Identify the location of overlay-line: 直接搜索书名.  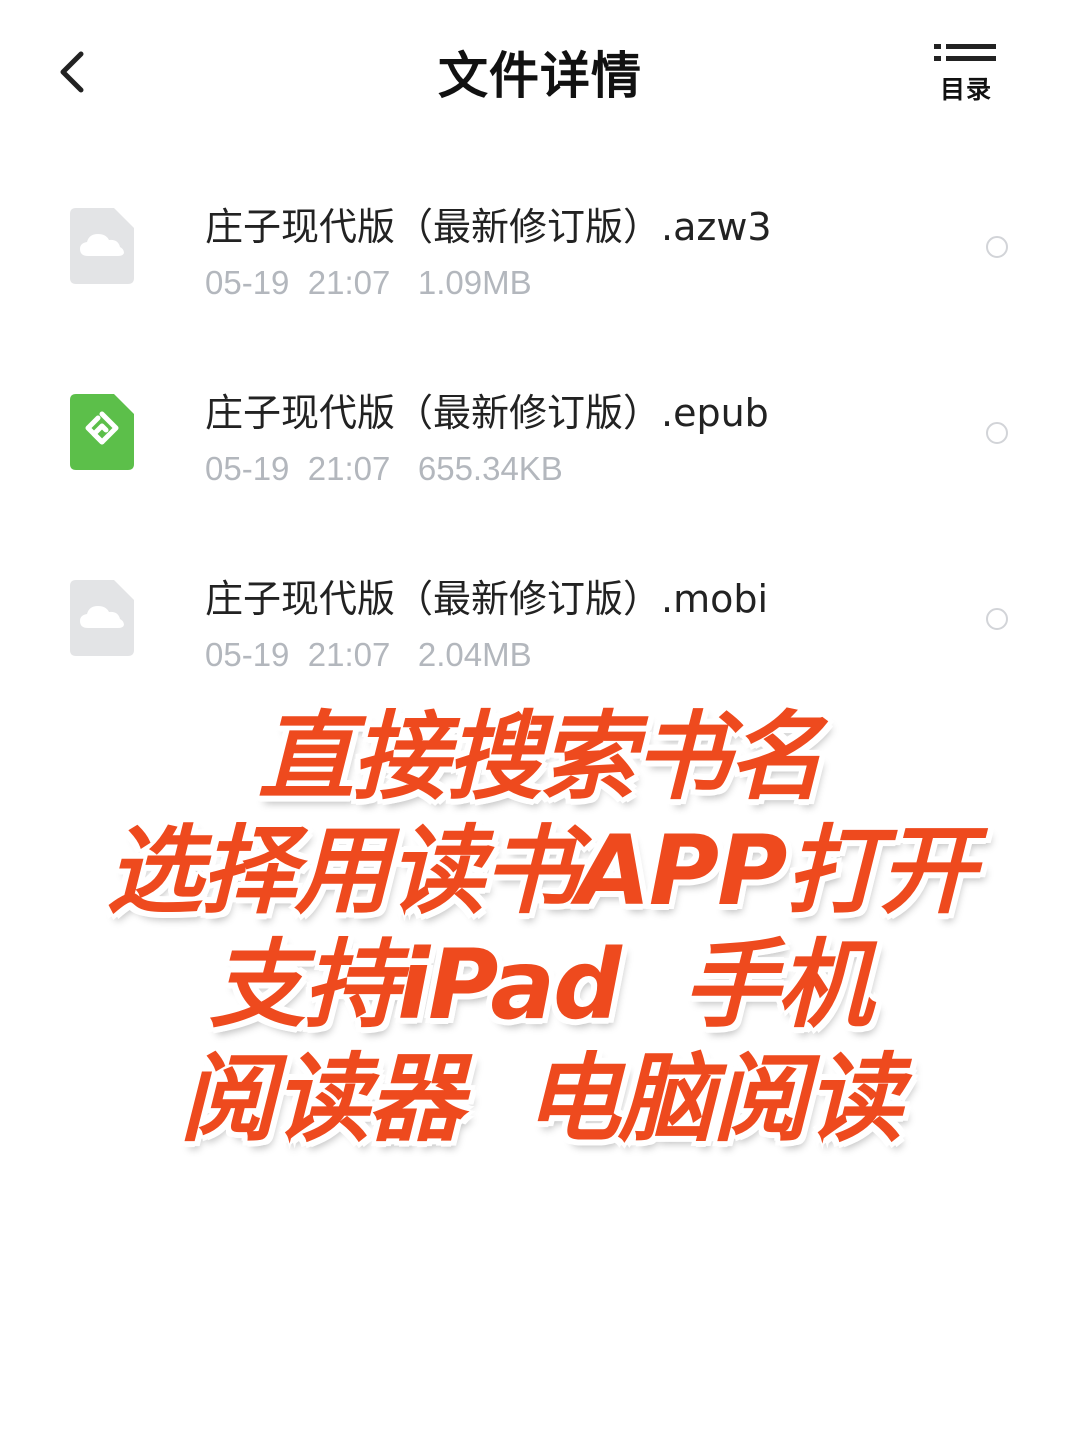
(541, 757).